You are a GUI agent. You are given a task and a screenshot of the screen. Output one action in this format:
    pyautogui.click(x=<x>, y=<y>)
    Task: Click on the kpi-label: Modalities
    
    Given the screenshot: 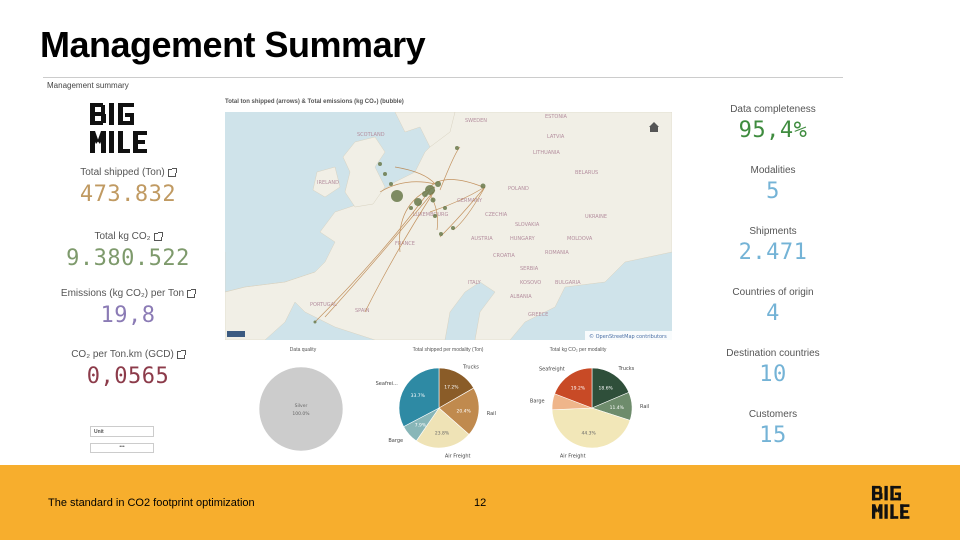 What is the action you would take?
    pyautogui.click(x=773, y=170)
    